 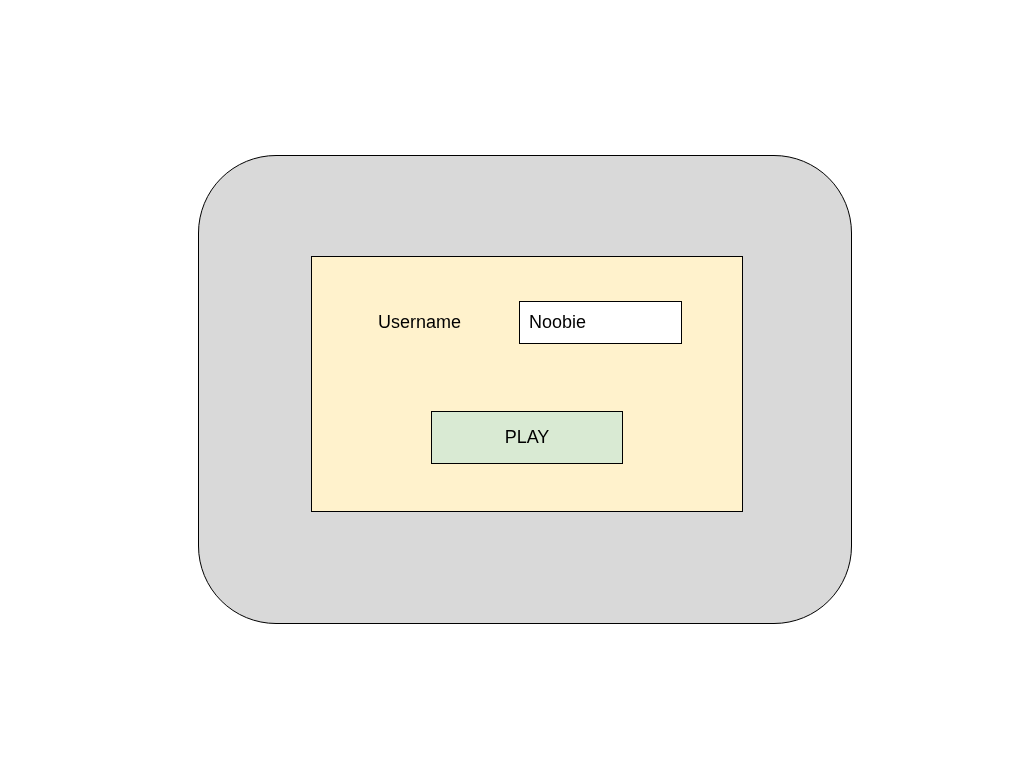 I want to click on play-button: PLAY, so click(x=527, y=437).